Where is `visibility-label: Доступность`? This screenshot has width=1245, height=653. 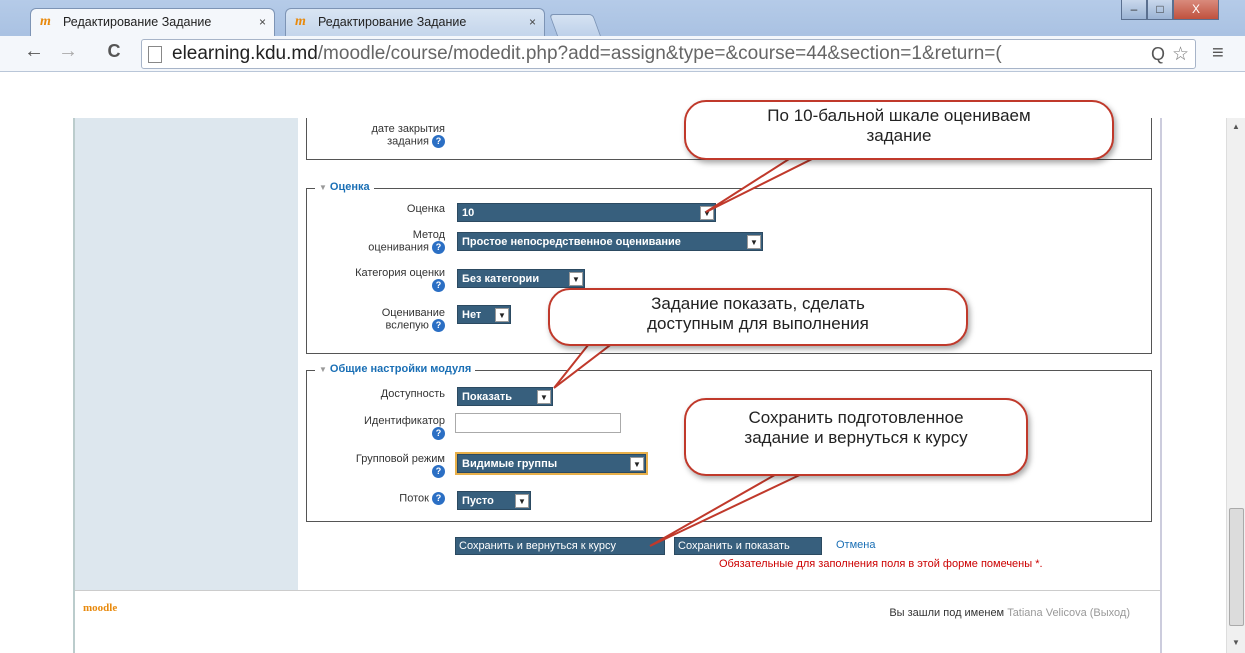 visibility-label: Доступность is located at coordinates (412, 394).